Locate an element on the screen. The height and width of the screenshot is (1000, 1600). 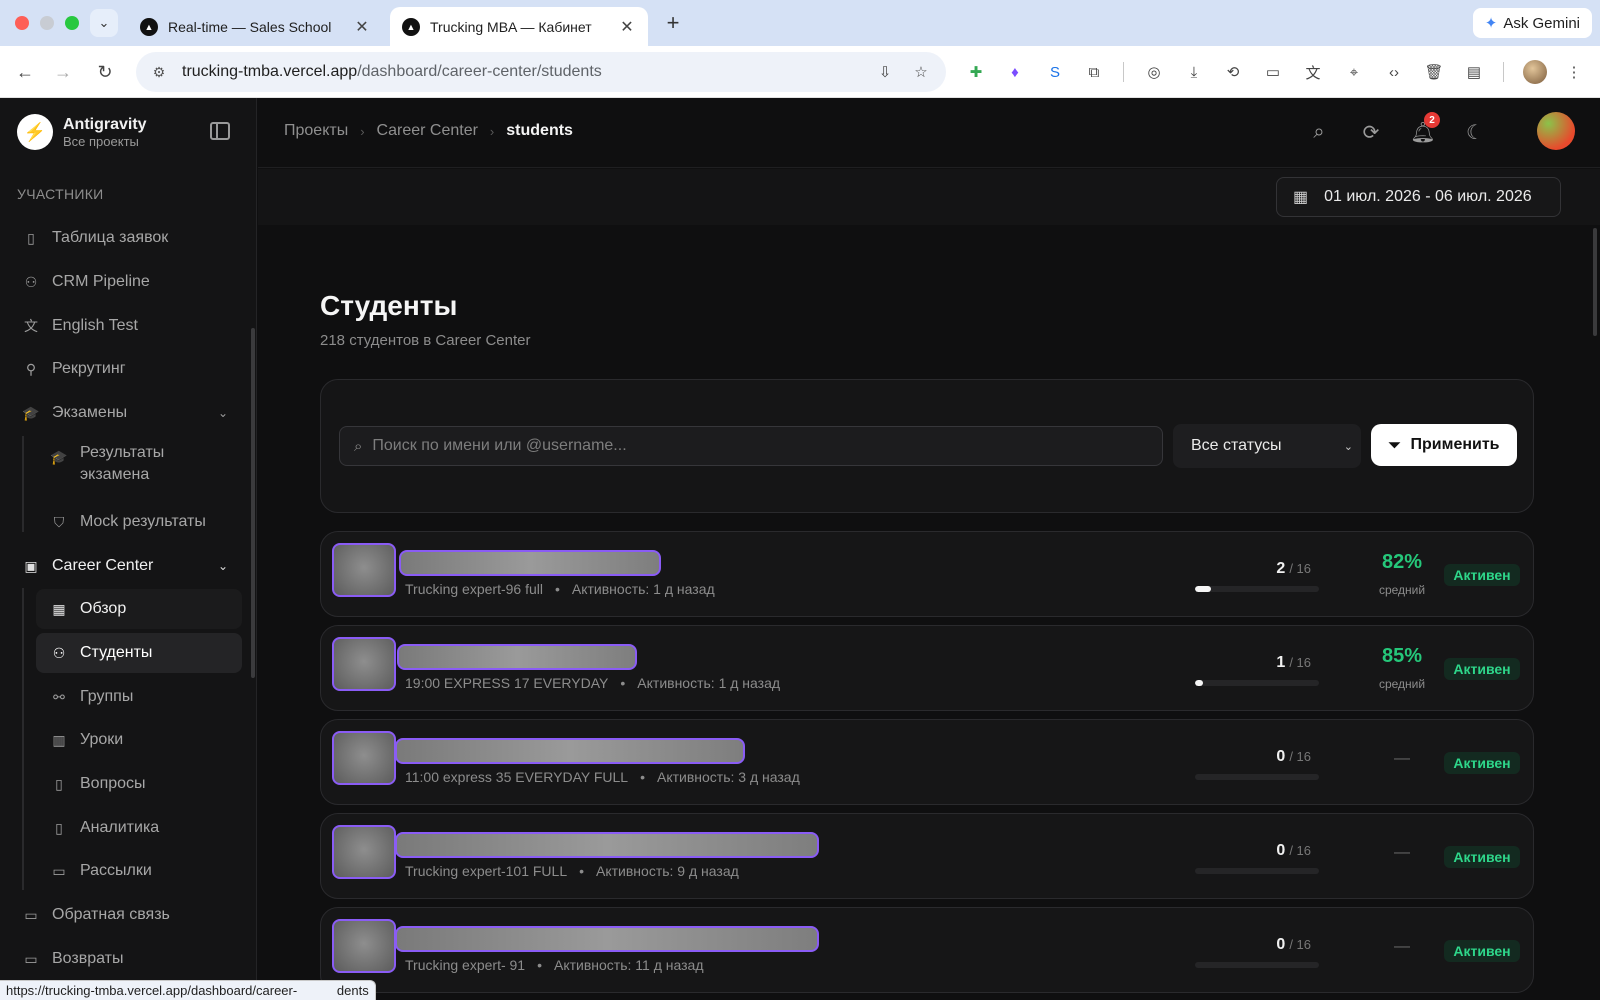
lessons-done: 0 is located at coordinates (1281, 850).